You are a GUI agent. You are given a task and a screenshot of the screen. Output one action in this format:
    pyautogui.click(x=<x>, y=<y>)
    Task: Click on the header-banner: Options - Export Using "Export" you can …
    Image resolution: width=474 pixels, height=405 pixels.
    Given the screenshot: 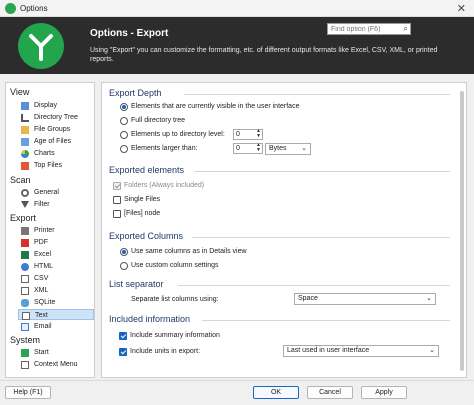 What is the action you would take?
    pyautogui.click(x=237, y=45)
    